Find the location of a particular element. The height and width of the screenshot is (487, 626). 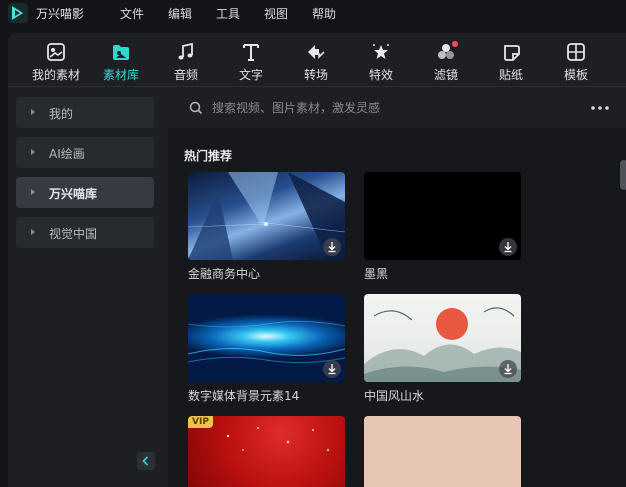

tab-text: 文字 is located at coordinates (251, 63).